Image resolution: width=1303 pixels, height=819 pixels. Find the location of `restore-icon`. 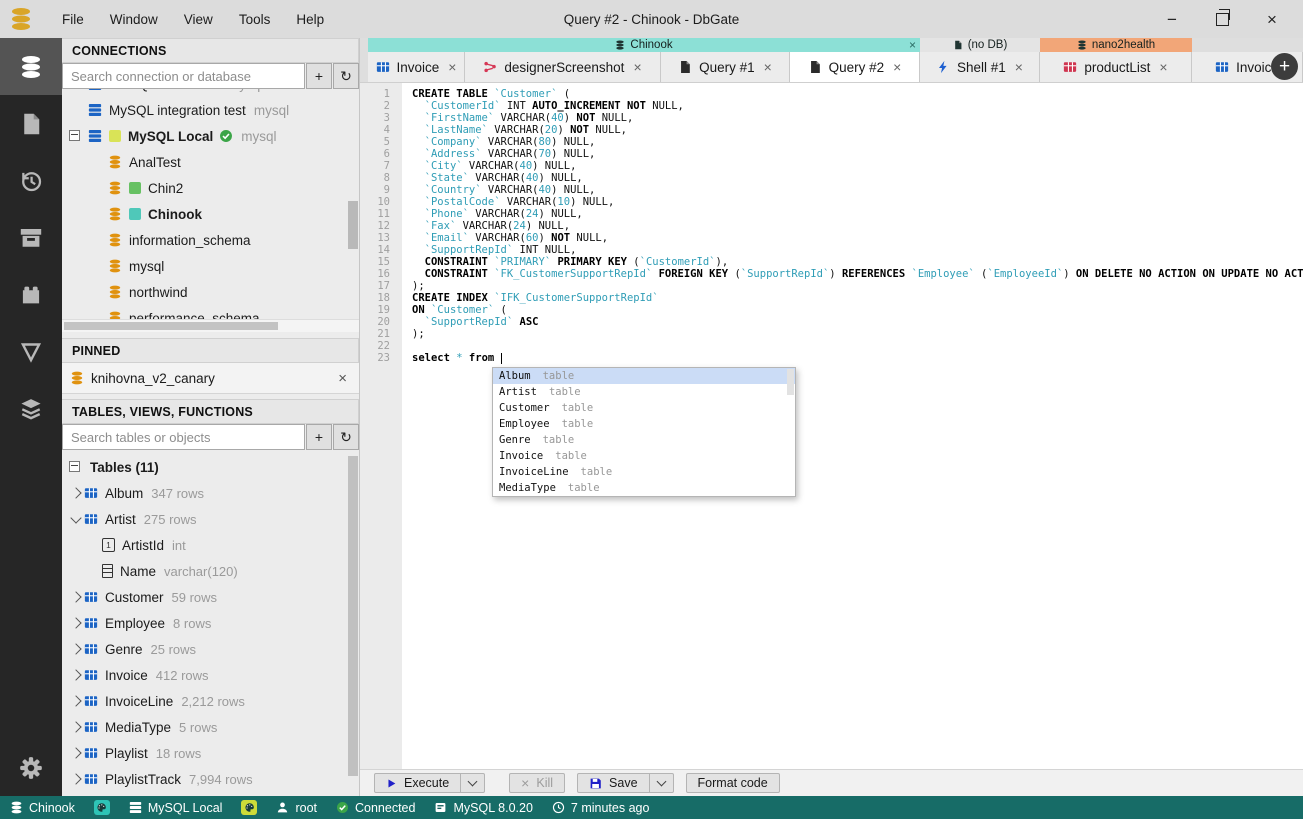

restore-icon is located at coordinates (1222, 18).